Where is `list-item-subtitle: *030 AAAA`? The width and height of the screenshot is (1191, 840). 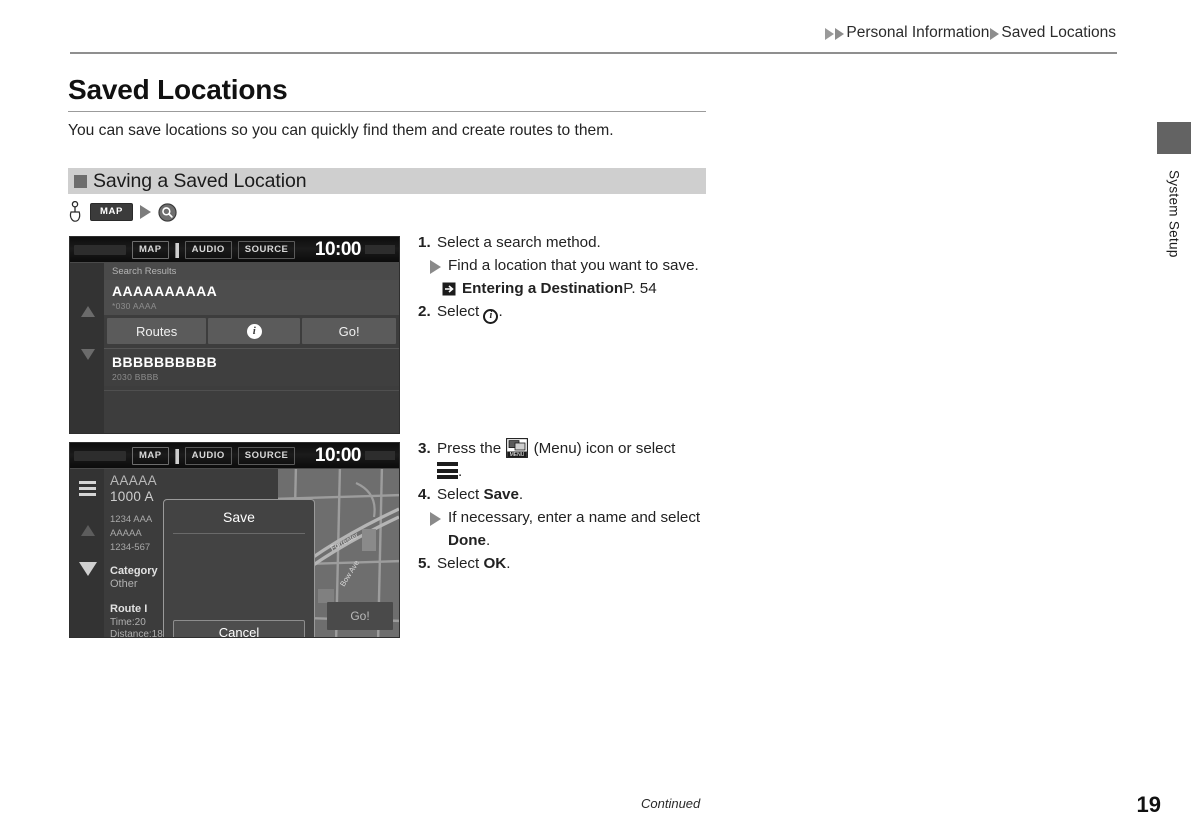
list-item-subtitle: *030 AAAA is located at coordinates (134, 306).